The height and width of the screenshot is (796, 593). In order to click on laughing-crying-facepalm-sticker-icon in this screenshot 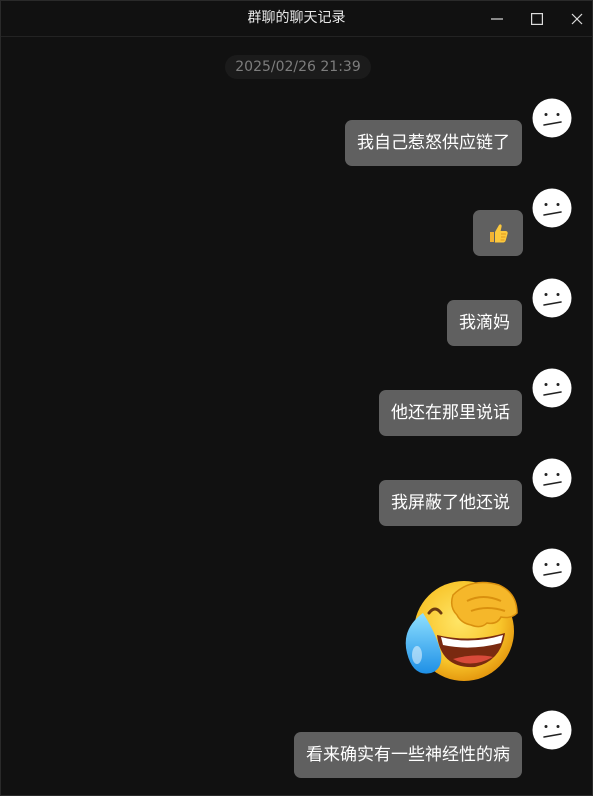, I will do `click(461, 631)`.